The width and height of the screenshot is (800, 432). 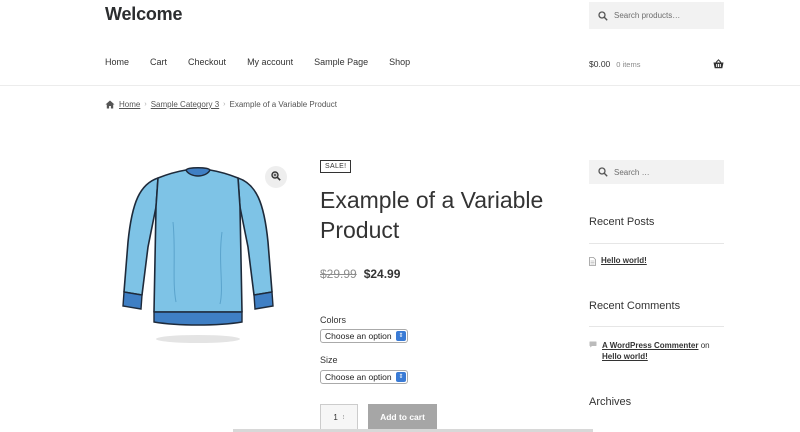 What do you see at coordinates (129, 104) in the screenshot?
I see `breadcrumb-home-link: Home` at bounding box center [129, 104].